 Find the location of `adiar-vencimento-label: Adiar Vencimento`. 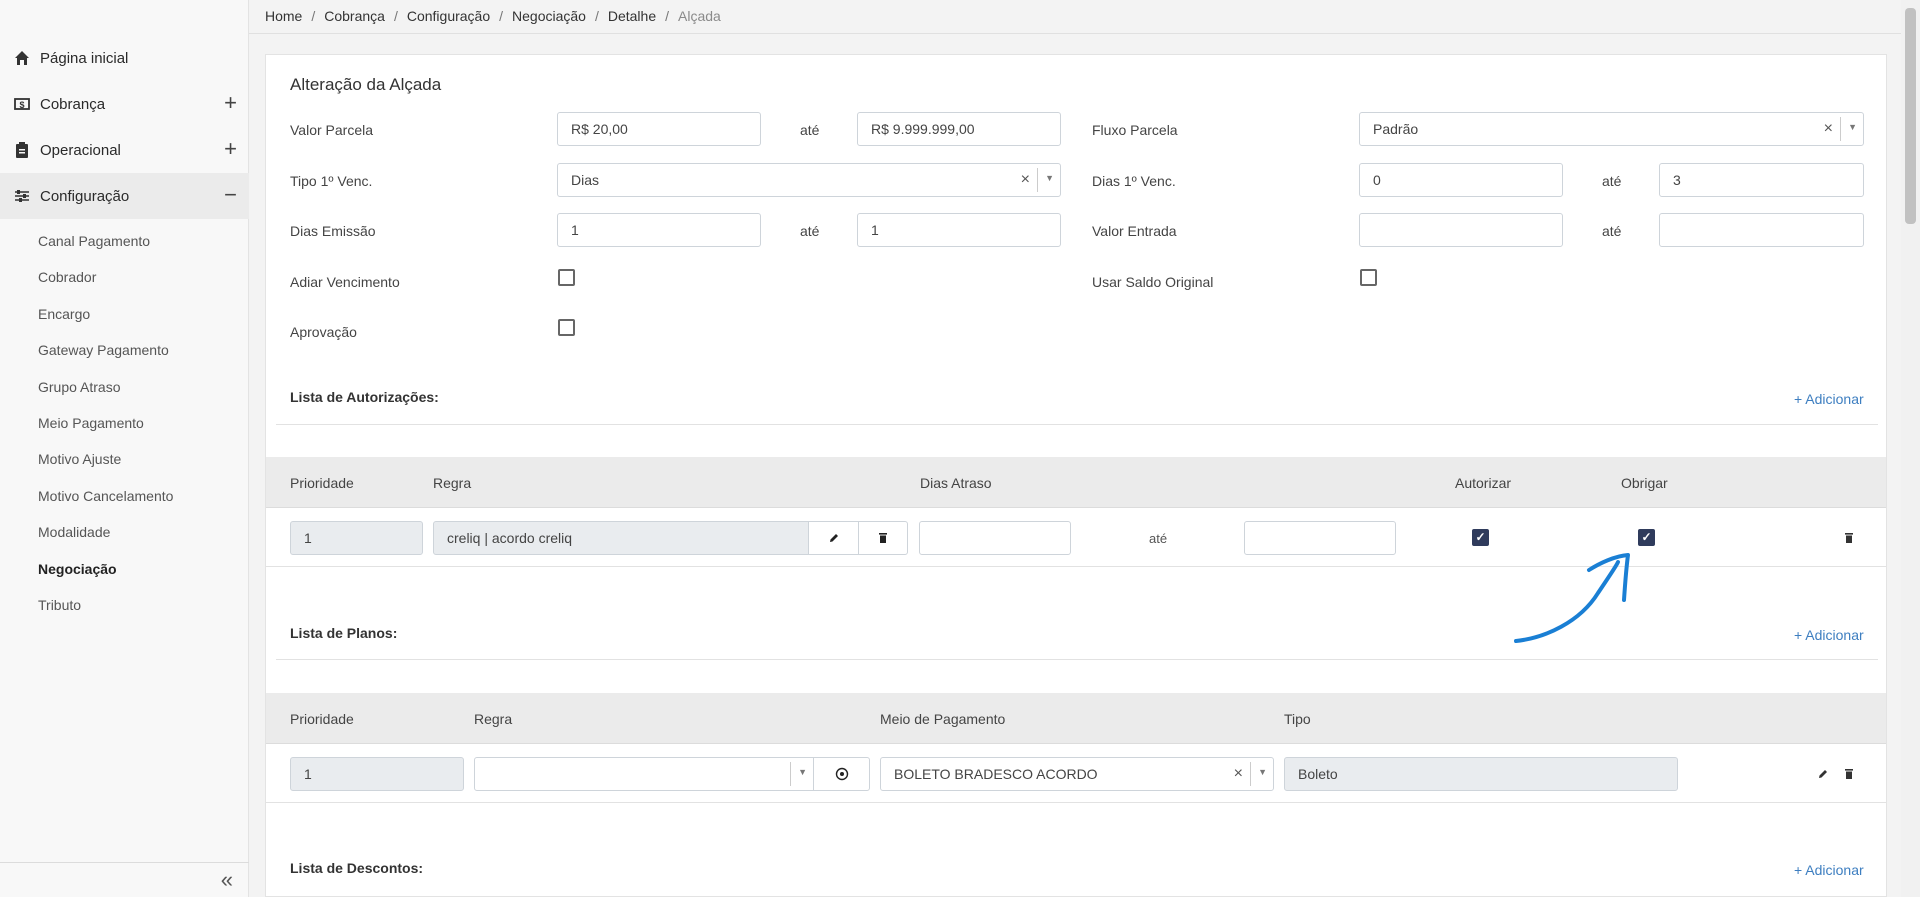

adiar-vencimento-label: Adiar Vencimento is located at coordinates (345, 282).